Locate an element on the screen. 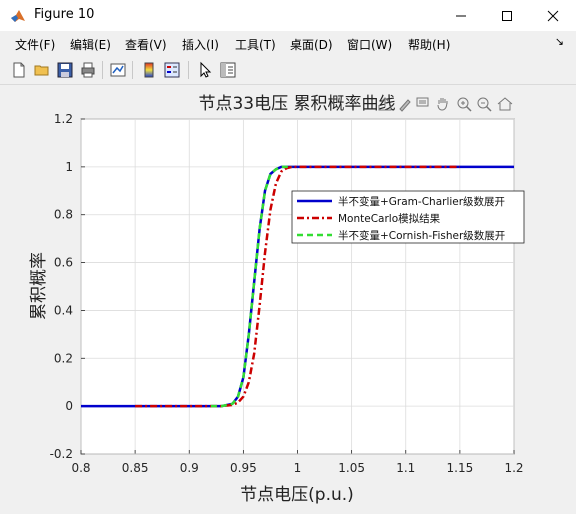 This screenshot has height=514, width=576. export-icon is located at coordinates (385, 104).